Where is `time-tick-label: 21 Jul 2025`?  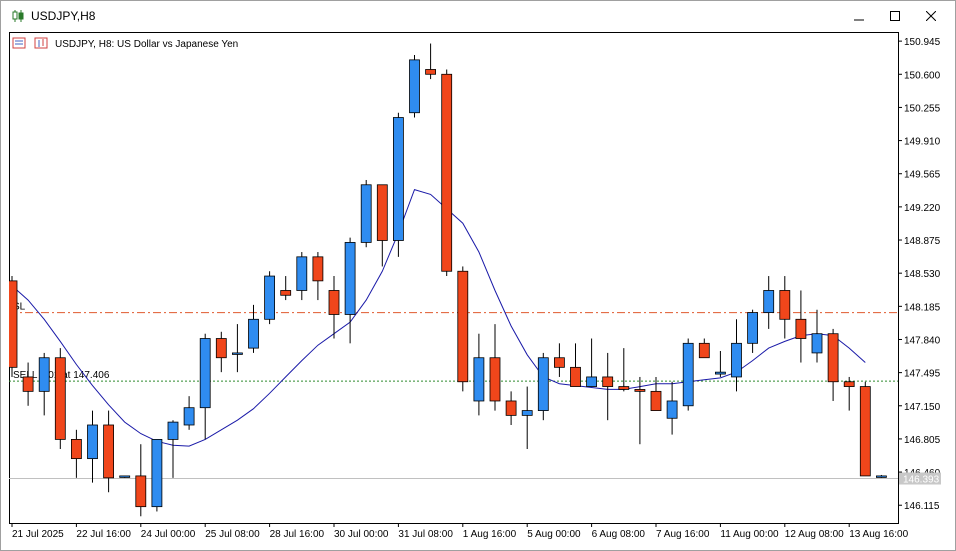 time-tick-label: 21 Jul 2025 is located at coordinates (38, 534).